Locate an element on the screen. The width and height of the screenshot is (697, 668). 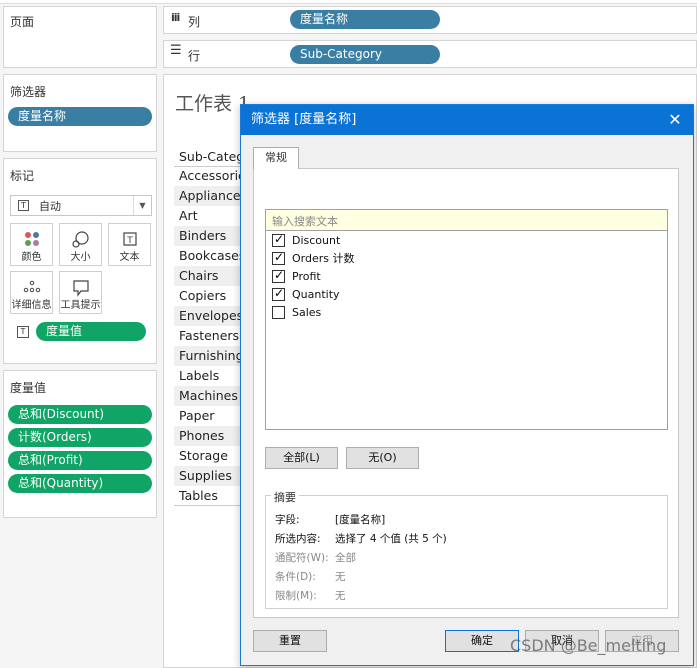
columns-pill-measure-names: 度量名称 is located at coordinates (365, 19).